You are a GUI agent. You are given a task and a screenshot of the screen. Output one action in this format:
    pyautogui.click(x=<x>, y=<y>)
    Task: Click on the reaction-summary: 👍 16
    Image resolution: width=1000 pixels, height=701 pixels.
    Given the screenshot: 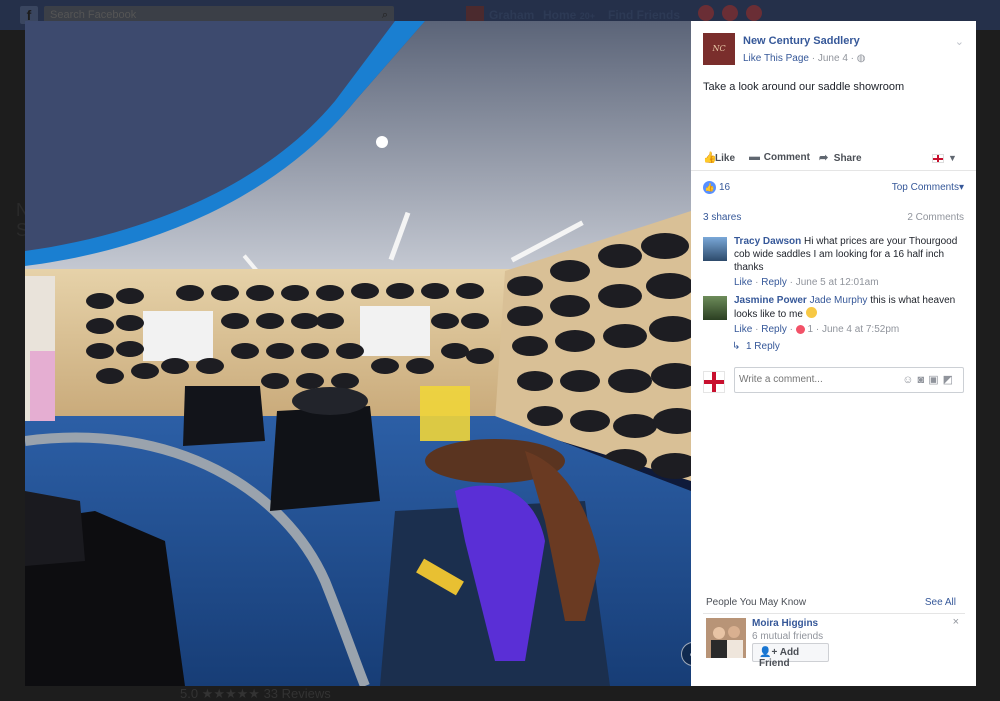 What is the action you would take?
    pyautogui.click(x=716, y=187)
    